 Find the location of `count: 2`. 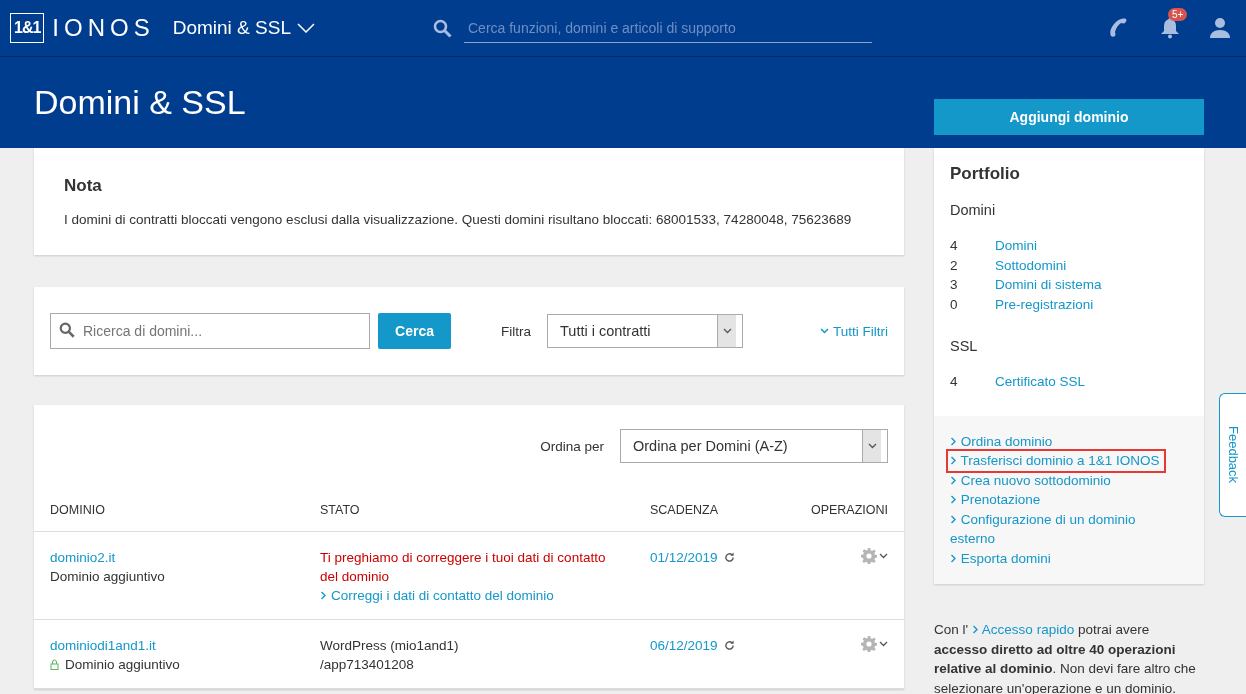

count: 2 is located at coordinates (954, 265).